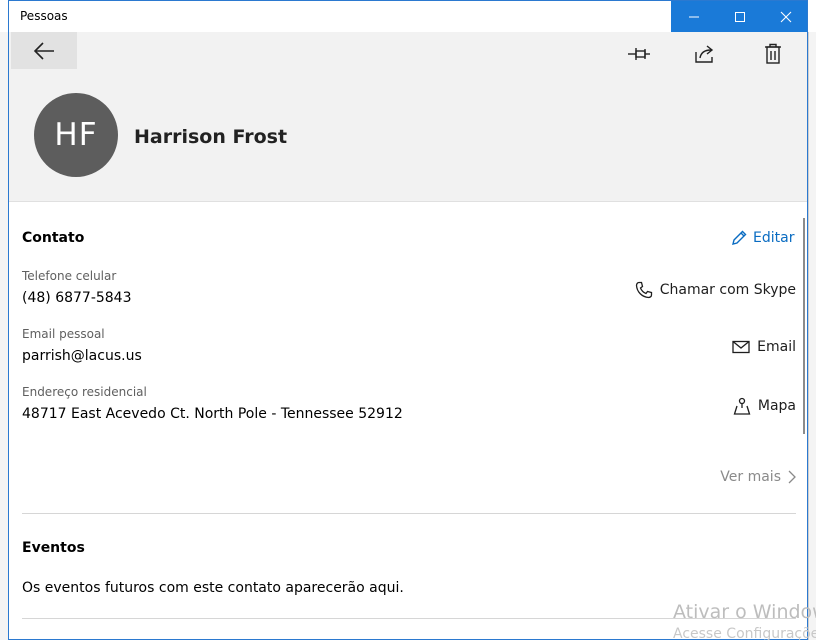  I want to click on background-window-right, so click(812, 336).